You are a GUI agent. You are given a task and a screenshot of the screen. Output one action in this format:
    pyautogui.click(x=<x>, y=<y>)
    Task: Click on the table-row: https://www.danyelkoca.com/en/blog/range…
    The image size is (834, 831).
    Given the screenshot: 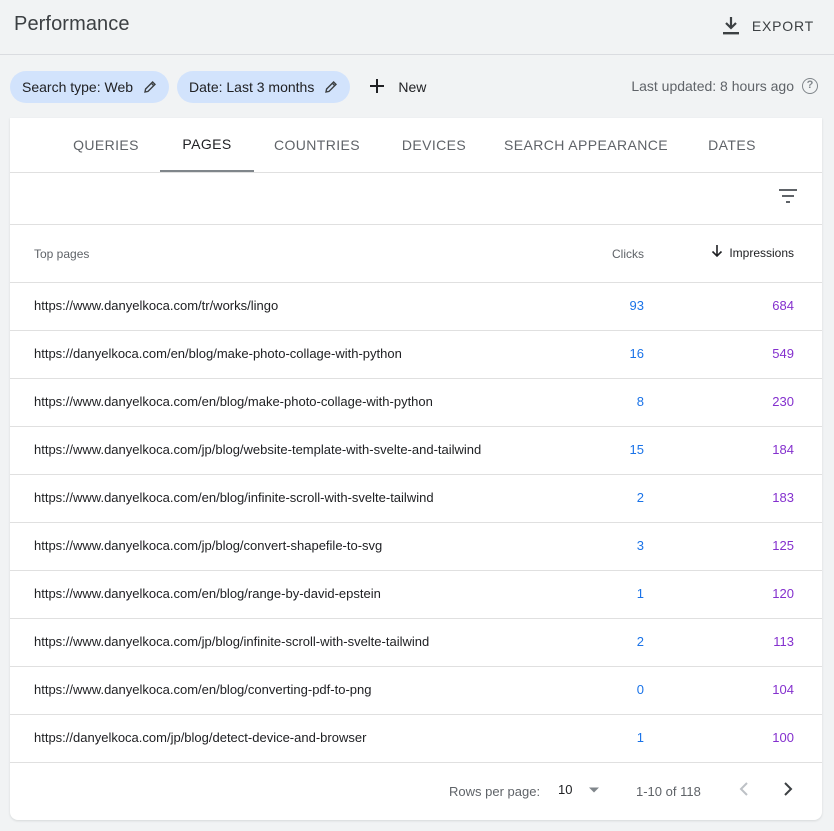 What is the action you would take?
    pyautogui.click(x=416, y=595)
    